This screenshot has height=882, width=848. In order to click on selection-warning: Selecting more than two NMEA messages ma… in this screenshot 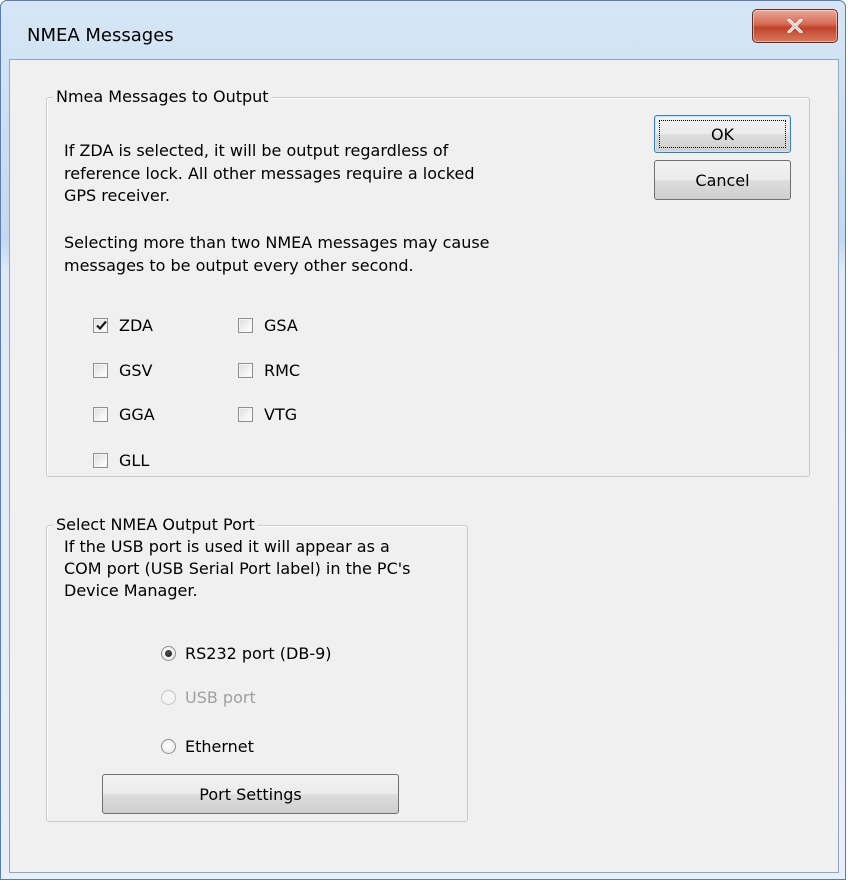, I will do `click(334, 254)`.